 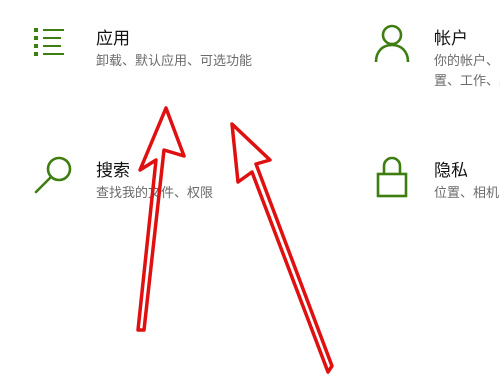 I want to click on tile-title-search: 搜索, so click(x=113, y=171).